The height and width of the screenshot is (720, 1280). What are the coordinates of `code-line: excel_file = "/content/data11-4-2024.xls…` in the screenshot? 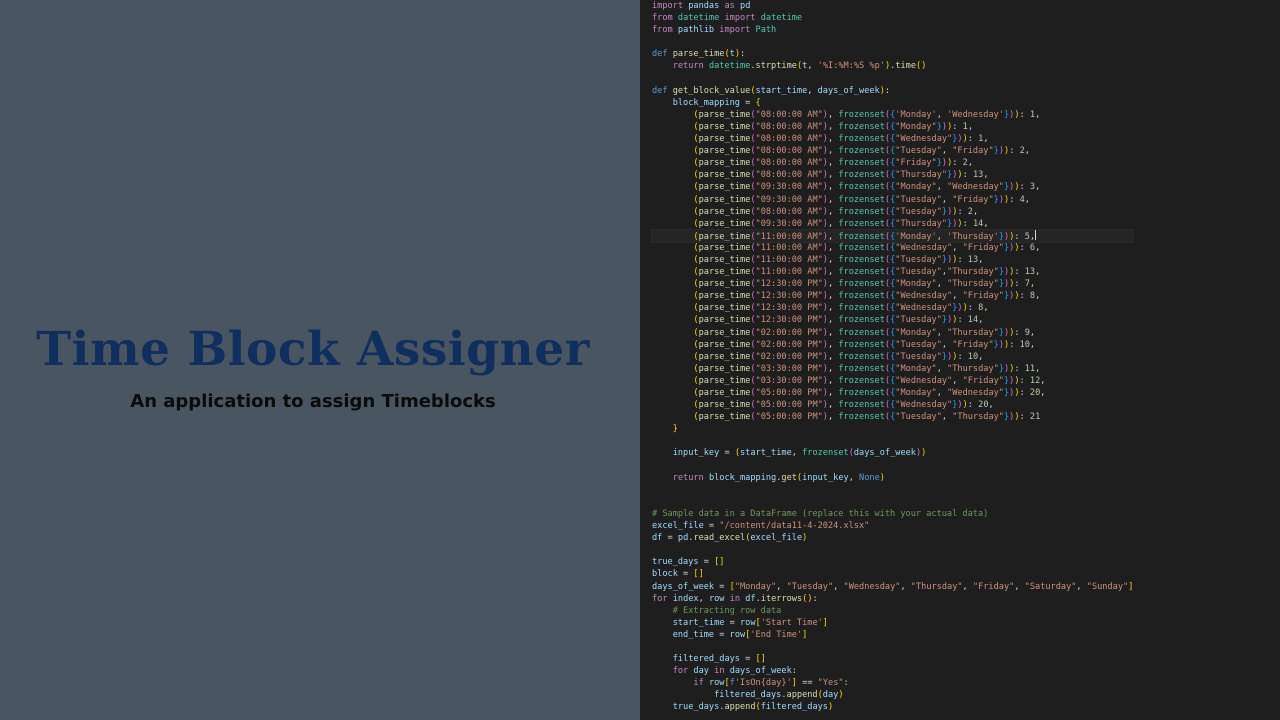 It's located at (892, 526).